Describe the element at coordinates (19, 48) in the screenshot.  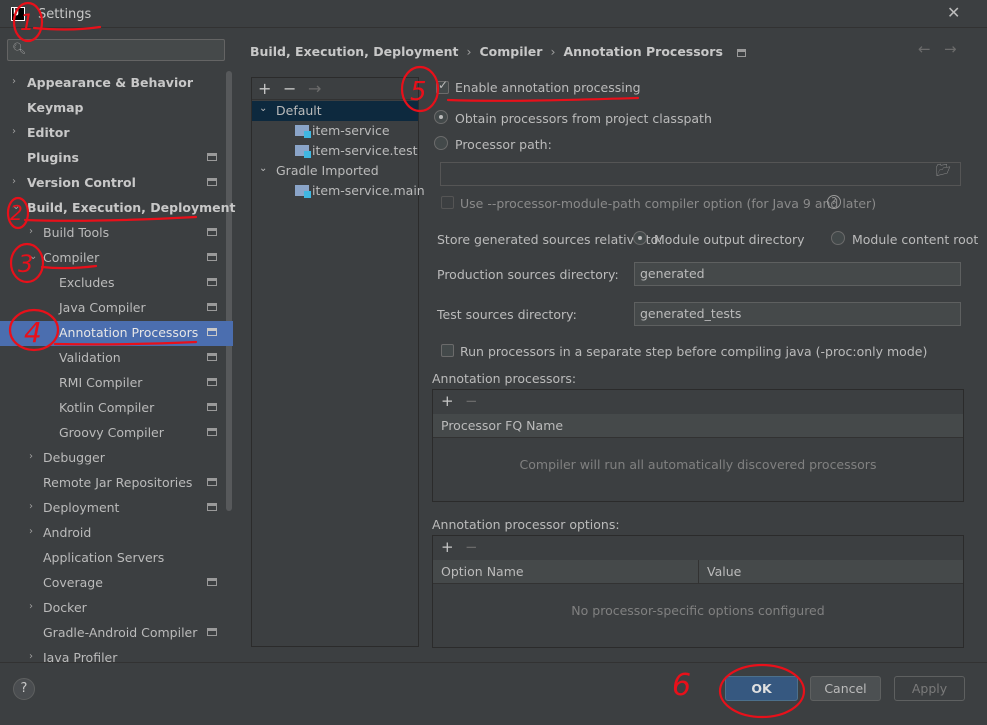
I see `search-icon: 🔍︎` at that location.